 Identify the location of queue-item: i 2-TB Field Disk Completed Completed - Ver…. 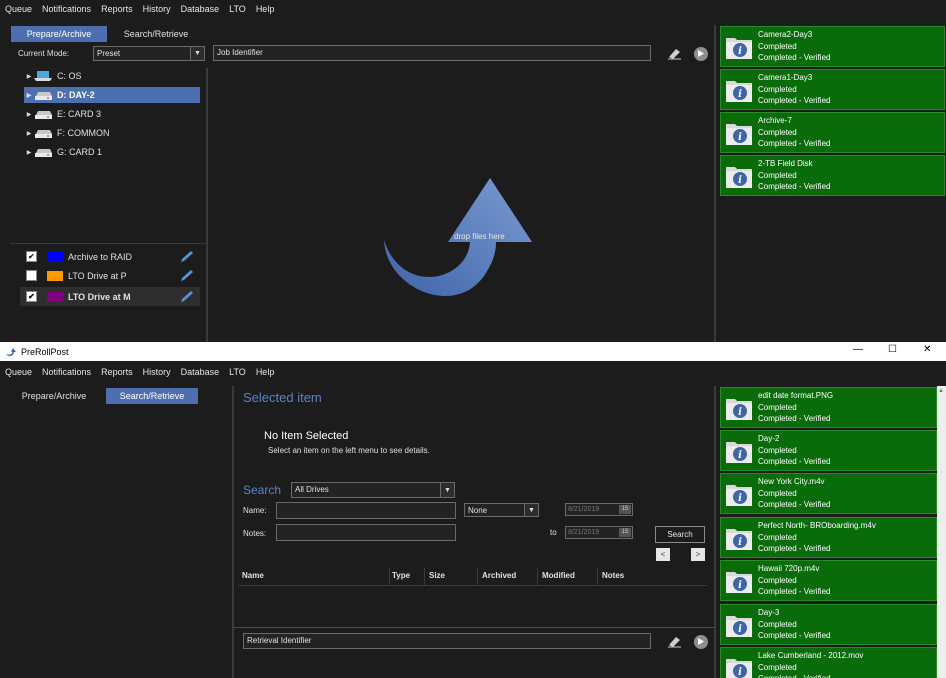
(832, 175).